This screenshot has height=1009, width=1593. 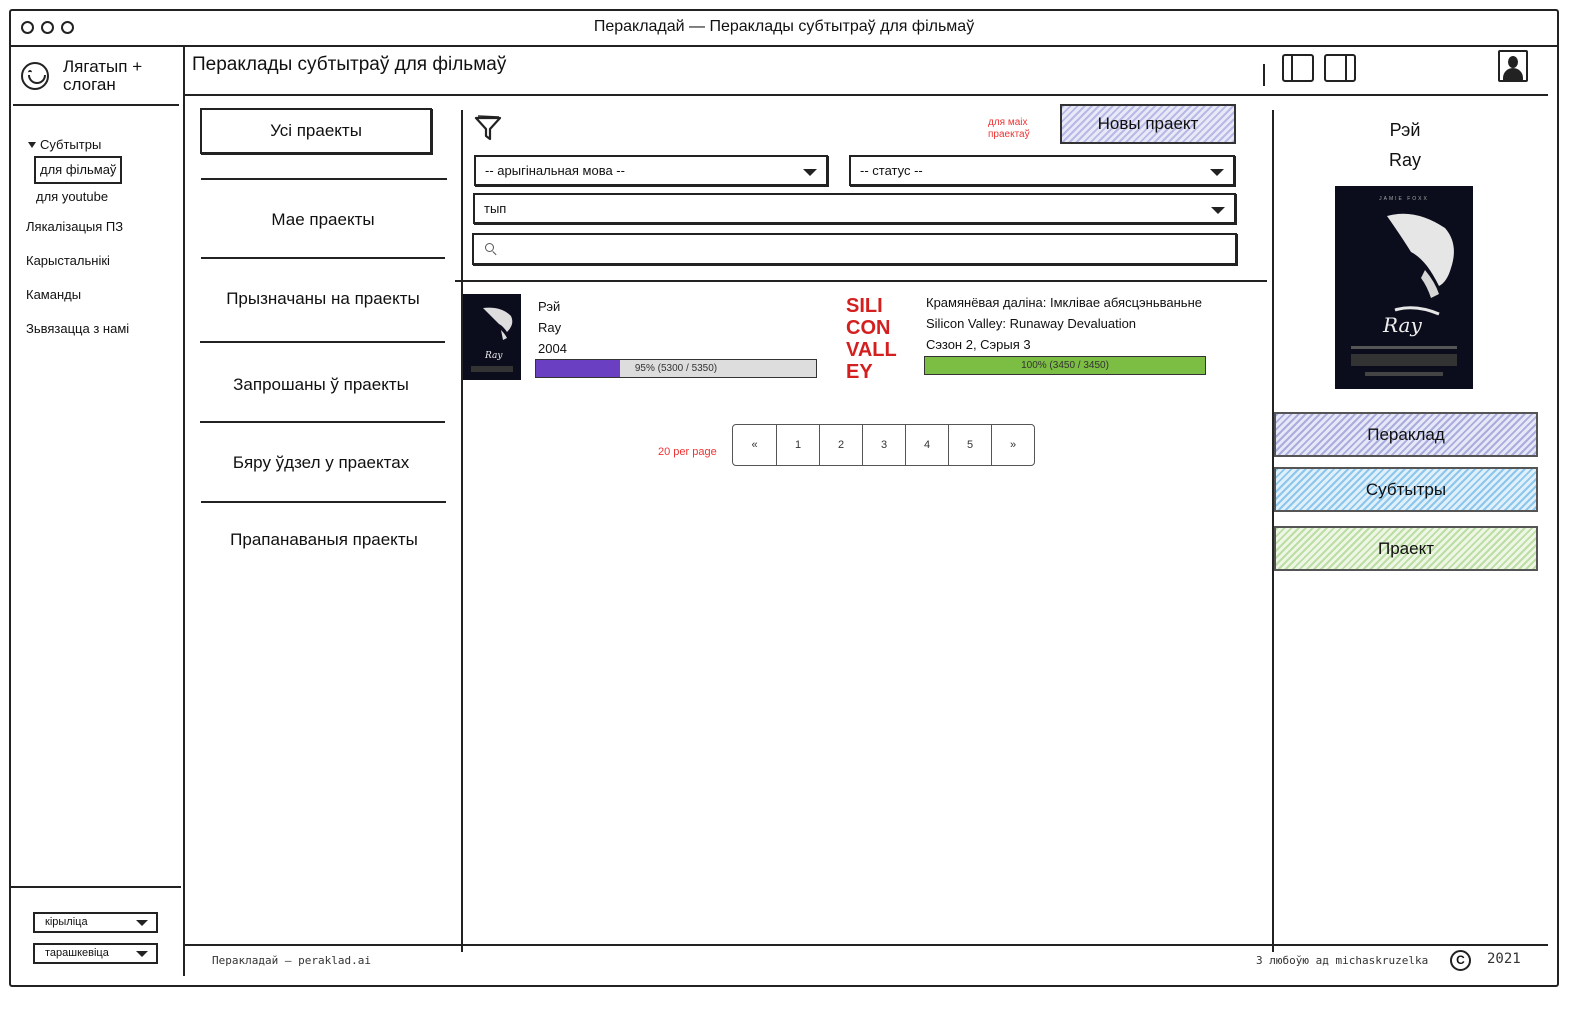 I want to click on sidebar-item-teams: Каманды, so click(x=77, y=295).